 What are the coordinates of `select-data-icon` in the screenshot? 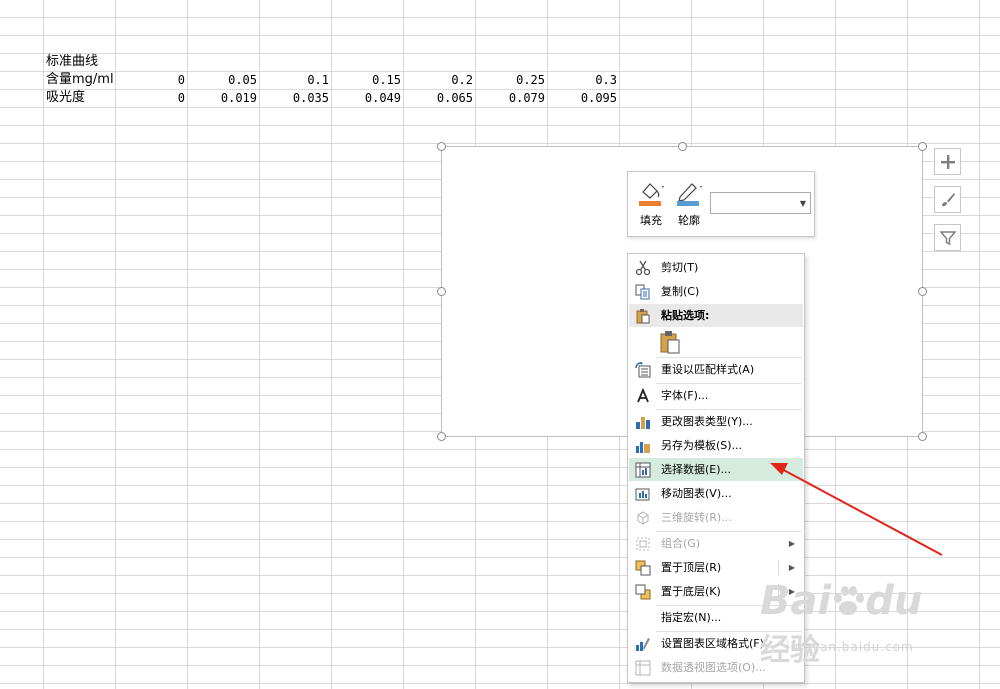 It's located at (643, 470).